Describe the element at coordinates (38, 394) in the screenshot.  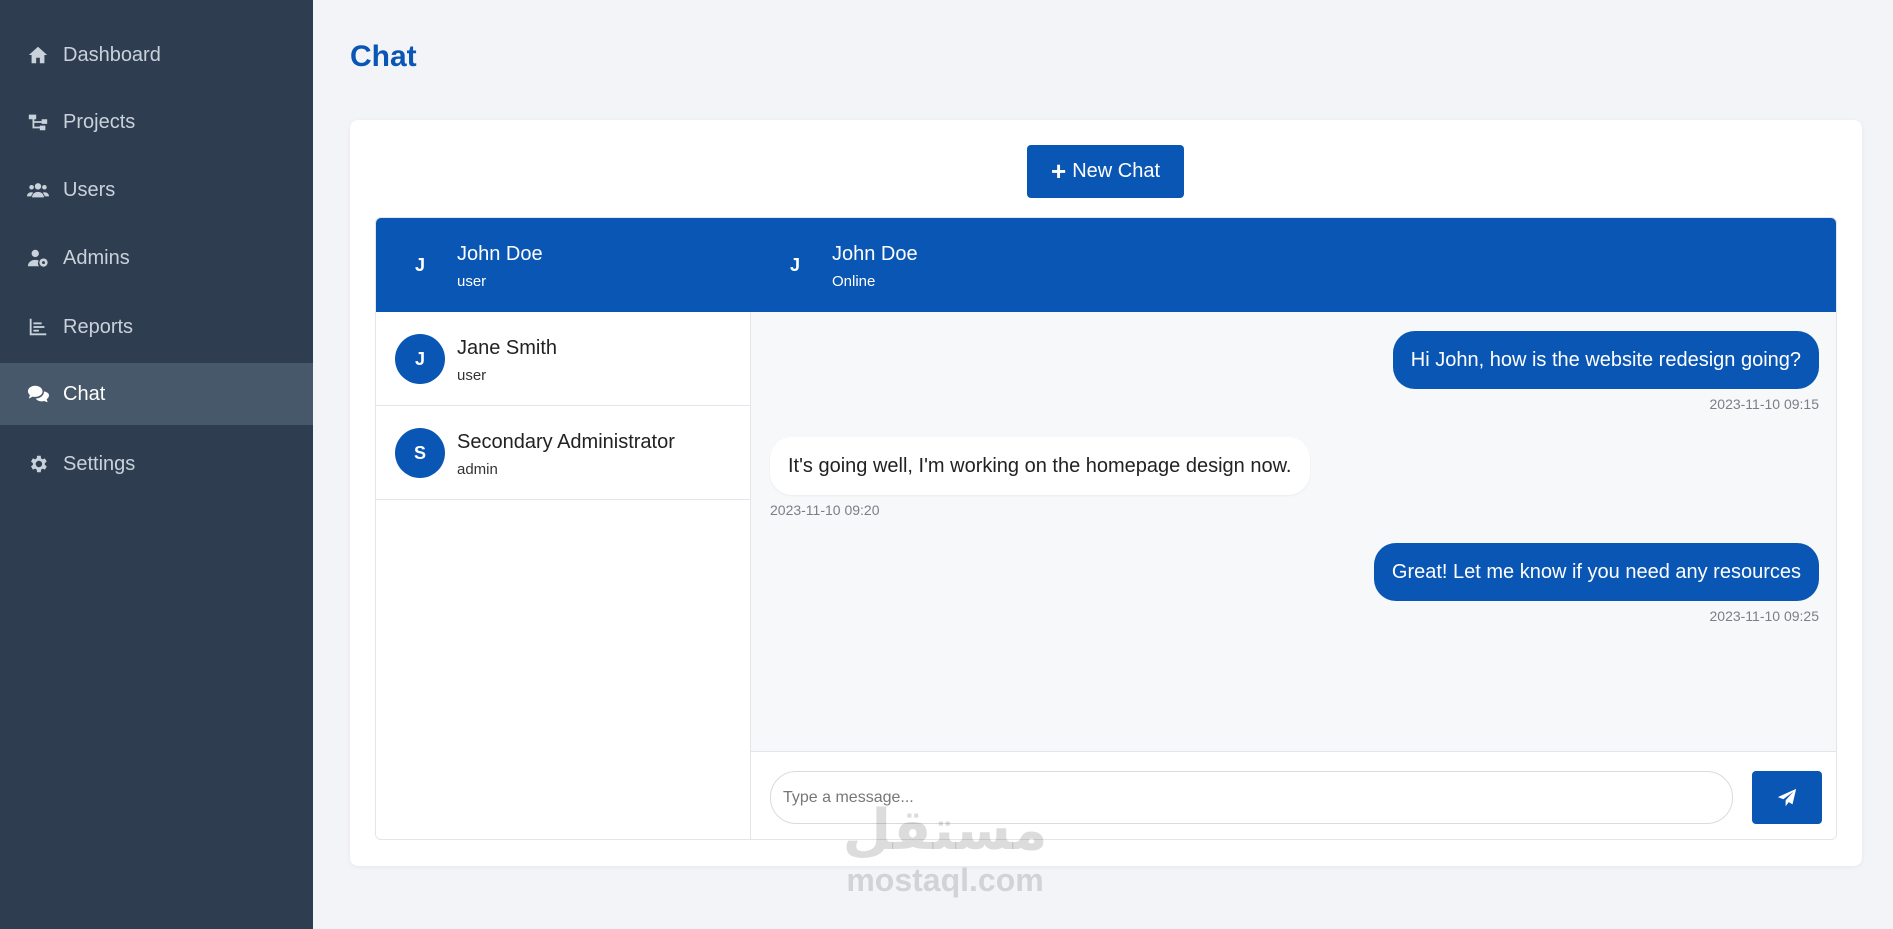
I see `comments-icon` at that location.